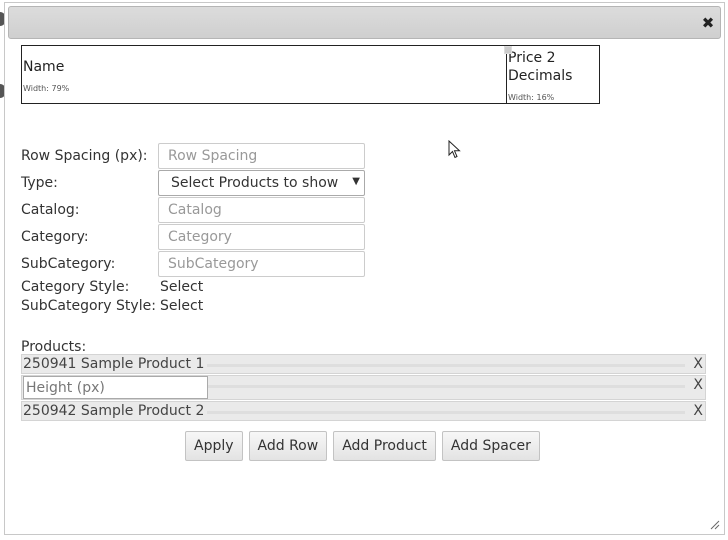 Image resolution: width=728 pixels, height=540 pixels. What do you see at coordinates (708, 23) in the screenshot?
I see `close-icon: ✖` at bounding box center [708, 23].